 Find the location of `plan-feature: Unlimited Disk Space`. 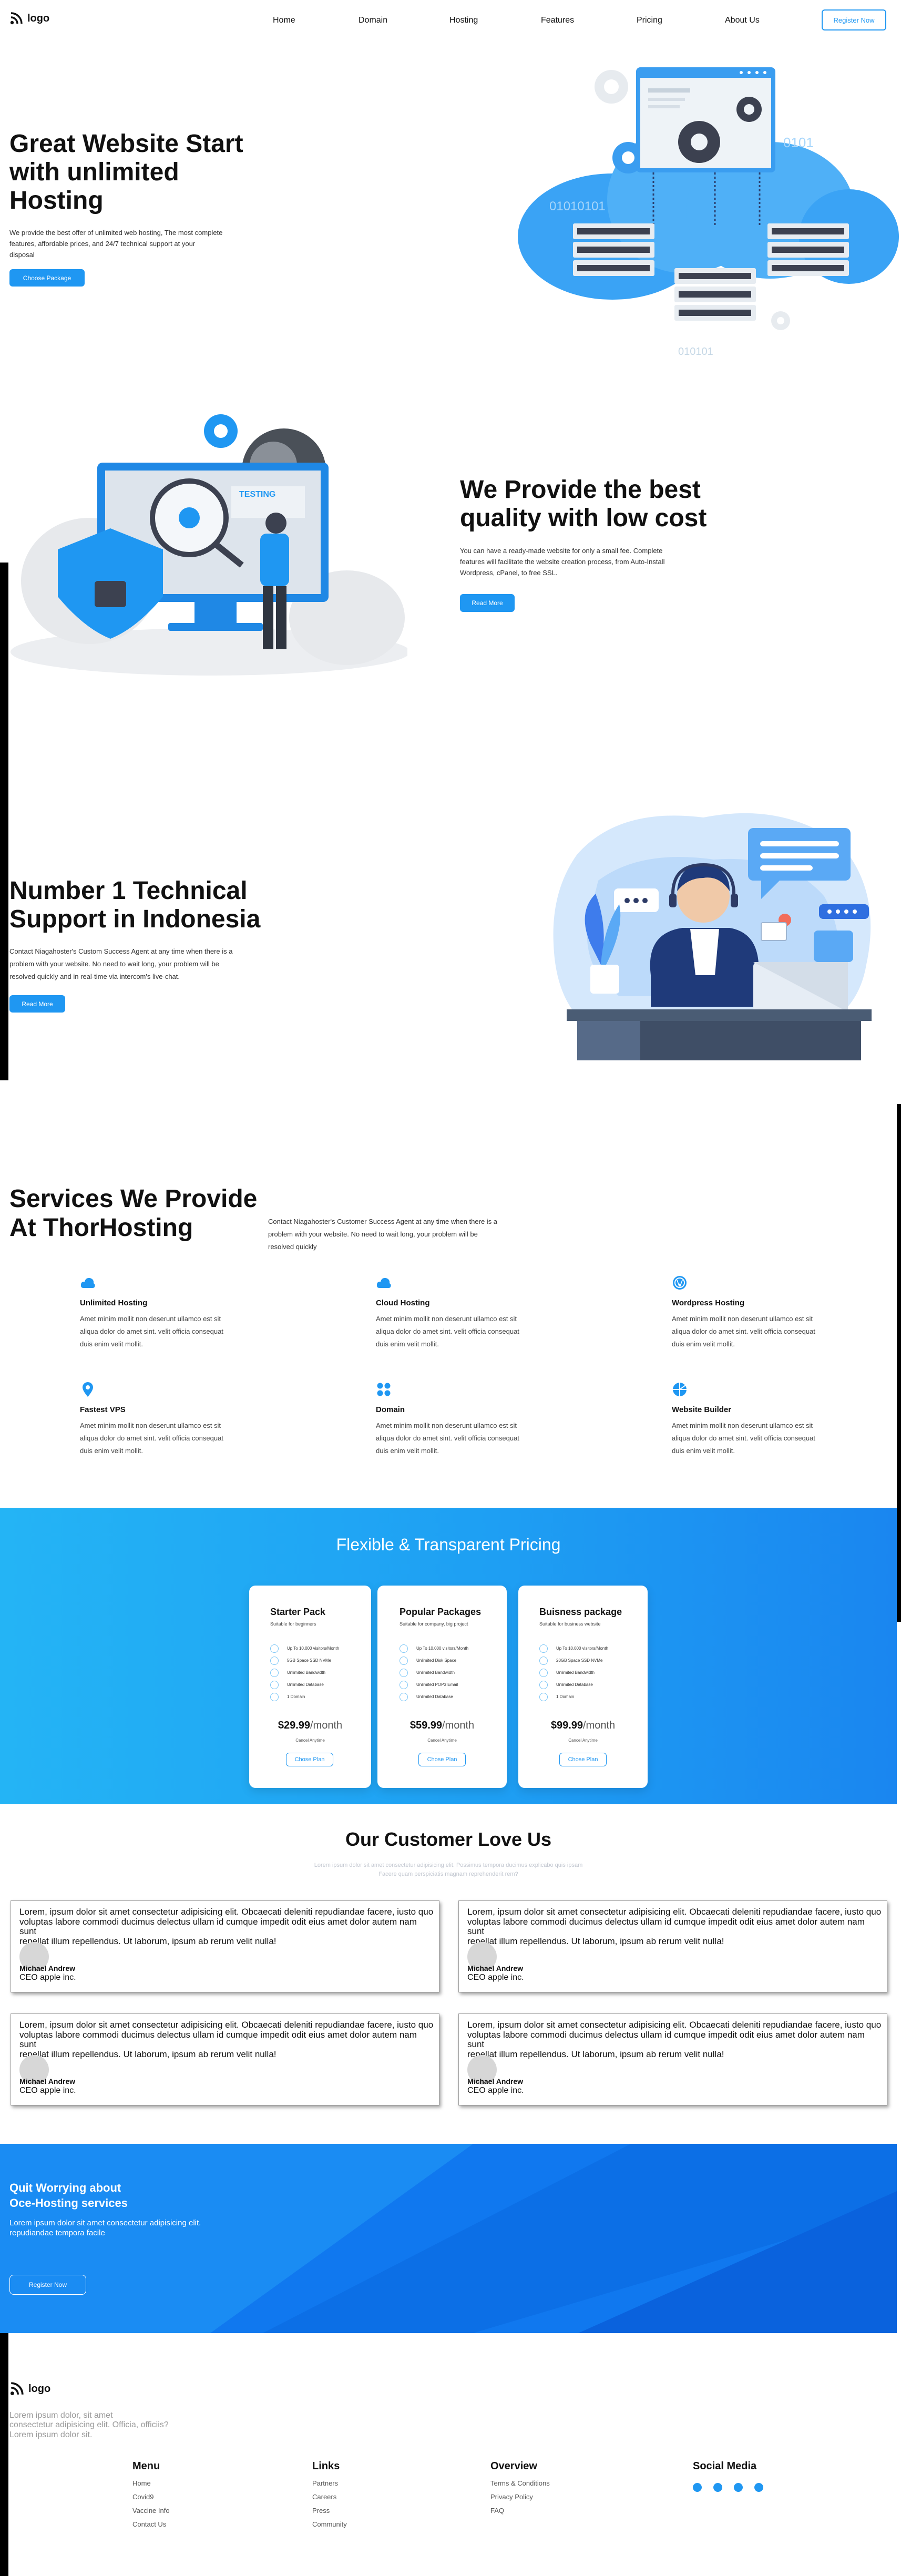

plan-feature: Unlimited Disk Space is located at coordinates (434, 1660).